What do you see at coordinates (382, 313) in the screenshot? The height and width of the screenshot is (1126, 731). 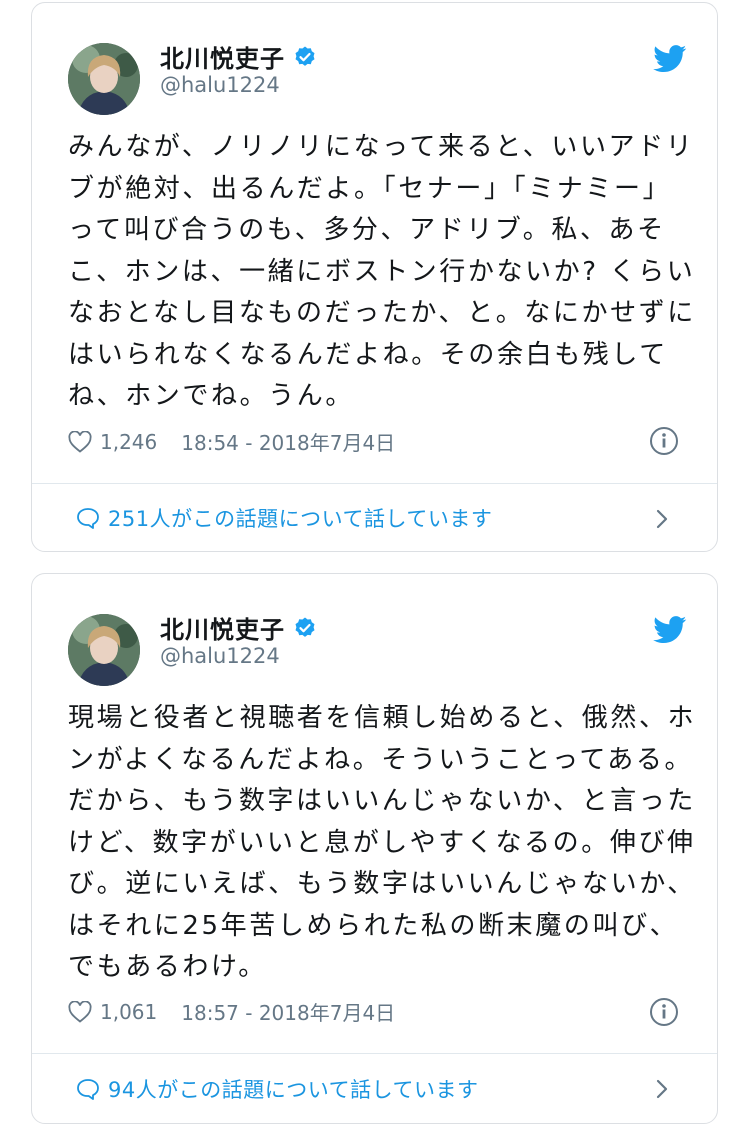 I see `tweet-text-line: なおとなし目なものだったか、と。なにかせずに` at bounding box center [382, 313].